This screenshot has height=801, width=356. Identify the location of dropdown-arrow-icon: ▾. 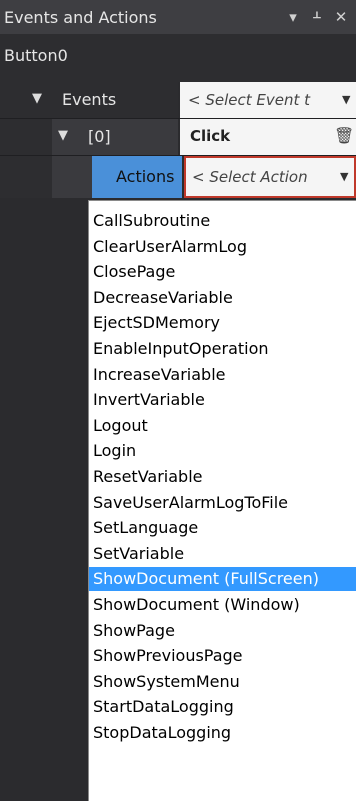
(293, 17).